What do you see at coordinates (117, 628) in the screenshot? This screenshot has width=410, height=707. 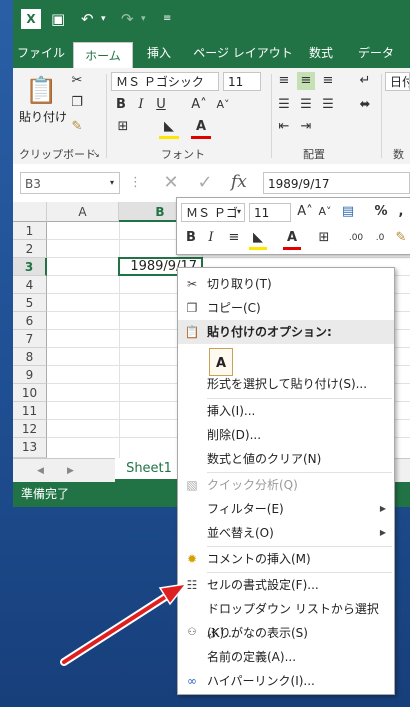 I see `annotation-arrow-shaft` at bounding box center [117, 628].